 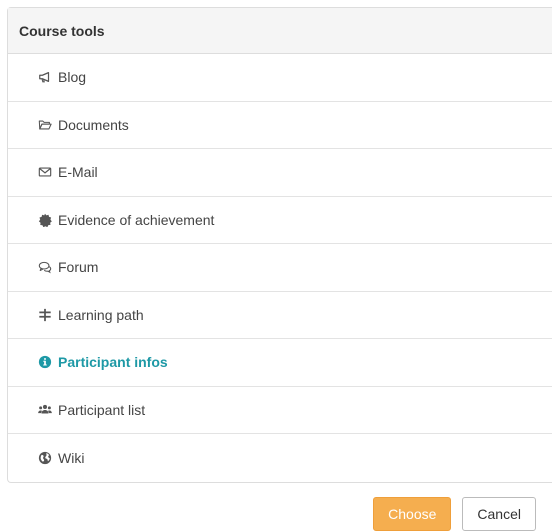 What do you see at coordinates (71, 457) in the screenshot?
I see `tool-item-label: Wiki` at bounding box center [71, 457].